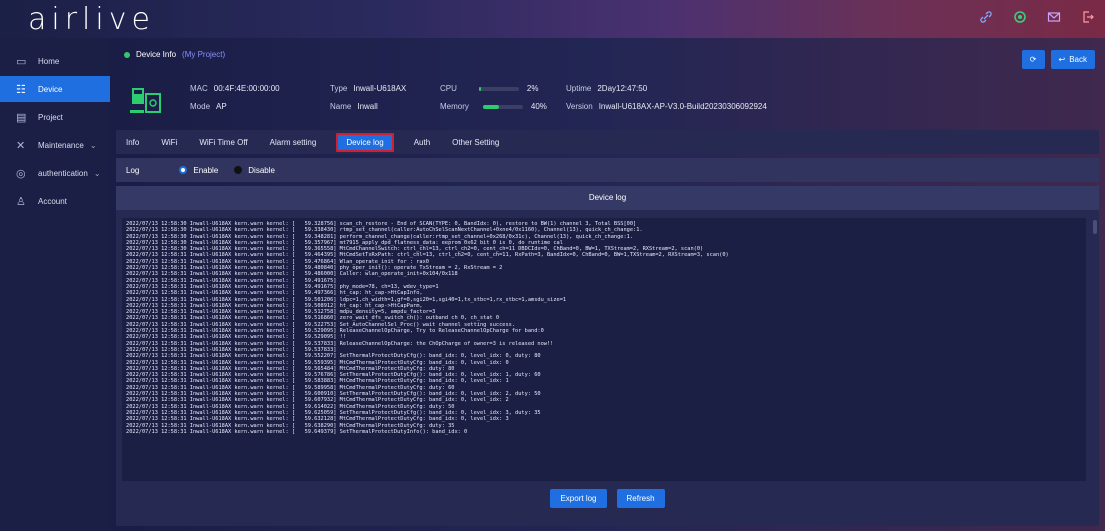 The width and height of the screenshot is (1105, 531). Describe the element at coordinates (221, 106) in the screenshot. I see `mode-value: AP` at that location.